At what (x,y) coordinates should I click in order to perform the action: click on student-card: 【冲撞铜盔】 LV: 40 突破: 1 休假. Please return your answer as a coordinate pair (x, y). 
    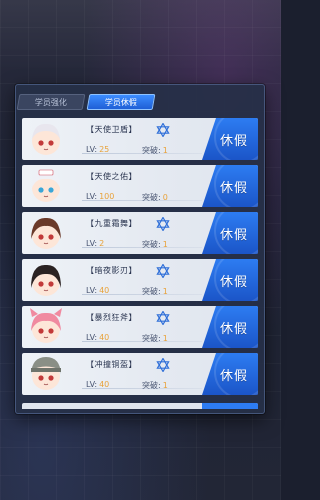
    Looking at the image, I should click on (140, 374).